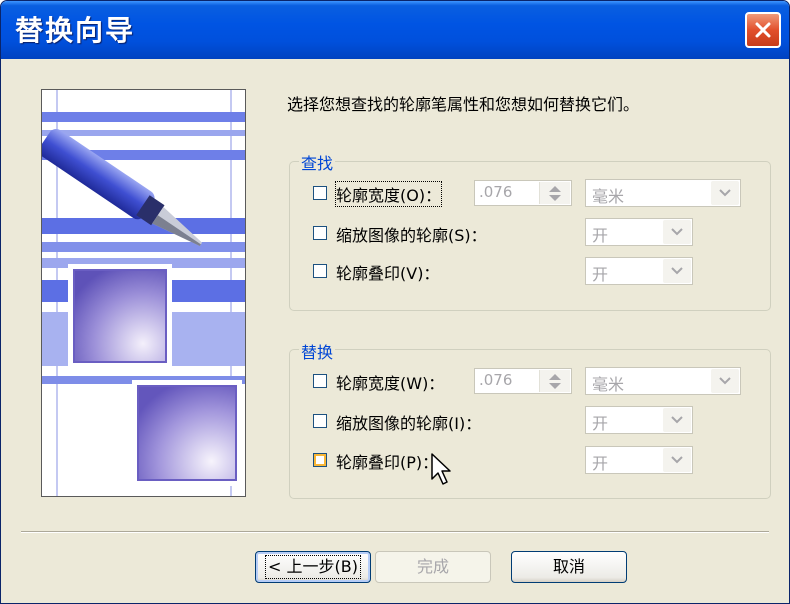 The height and width of the screenshot is (604, 790). Describe the element at coordinates (523, 381) in the screenshot. I see `replace-outline-width-spinner: .076` at that location.